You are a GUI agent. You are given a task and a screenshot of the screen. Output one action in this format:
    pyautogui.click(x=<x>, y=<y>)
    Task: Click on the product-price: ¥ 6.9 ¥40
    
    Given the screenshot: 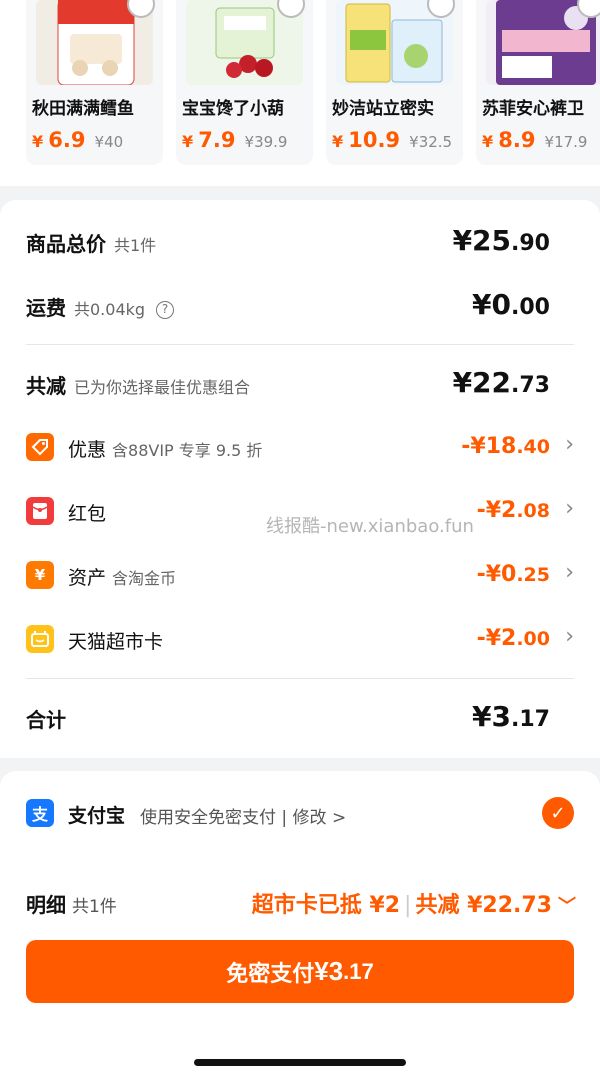 What is the action you would take?
    pyautogui.click(x=78, y=140)
    